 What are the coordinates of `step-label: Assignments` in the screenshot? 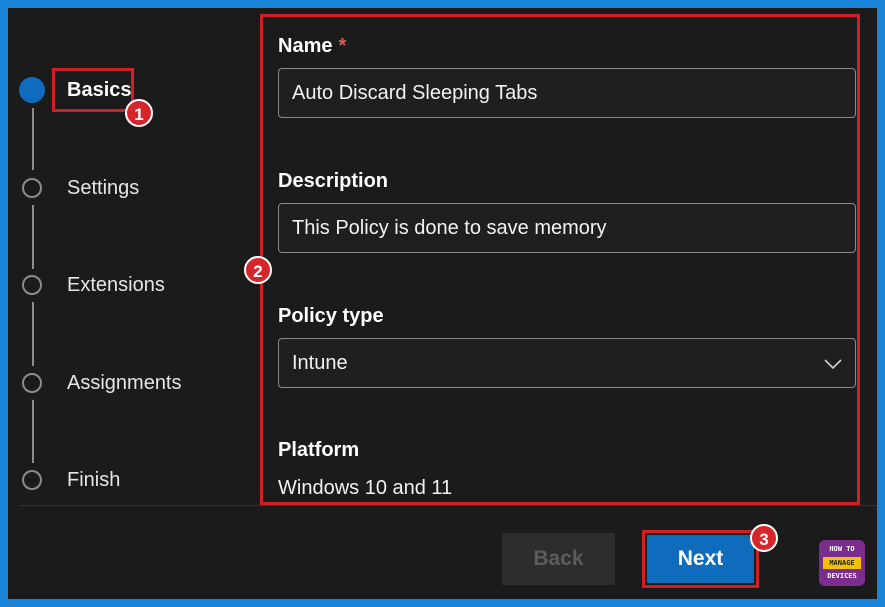 It's located at (124, 383).